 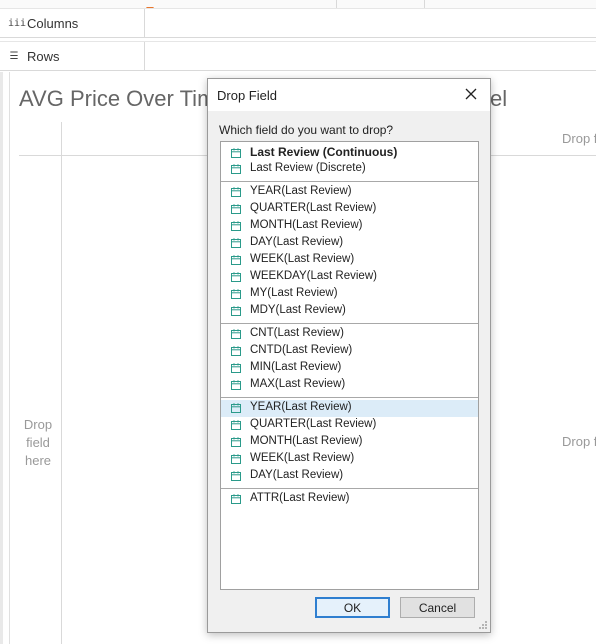 I want to click on drop-text-line: here, so click(x=38, y=460).